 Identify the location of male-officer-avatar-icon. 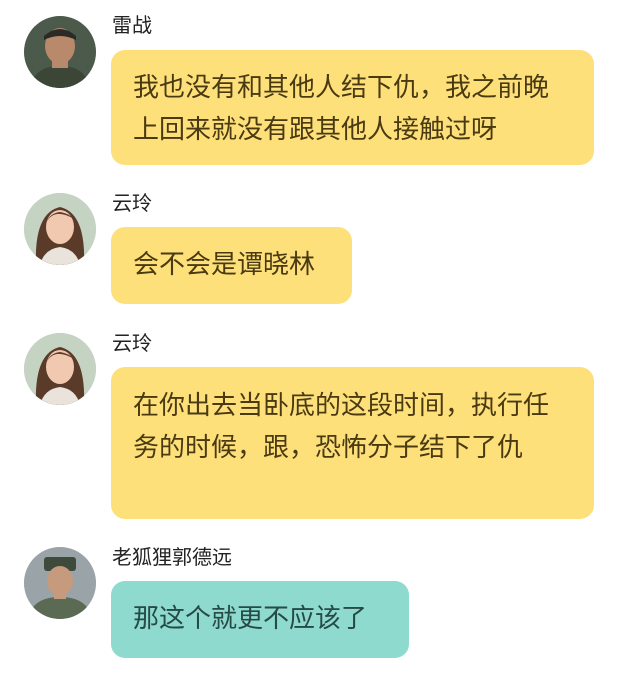
(60, 583).